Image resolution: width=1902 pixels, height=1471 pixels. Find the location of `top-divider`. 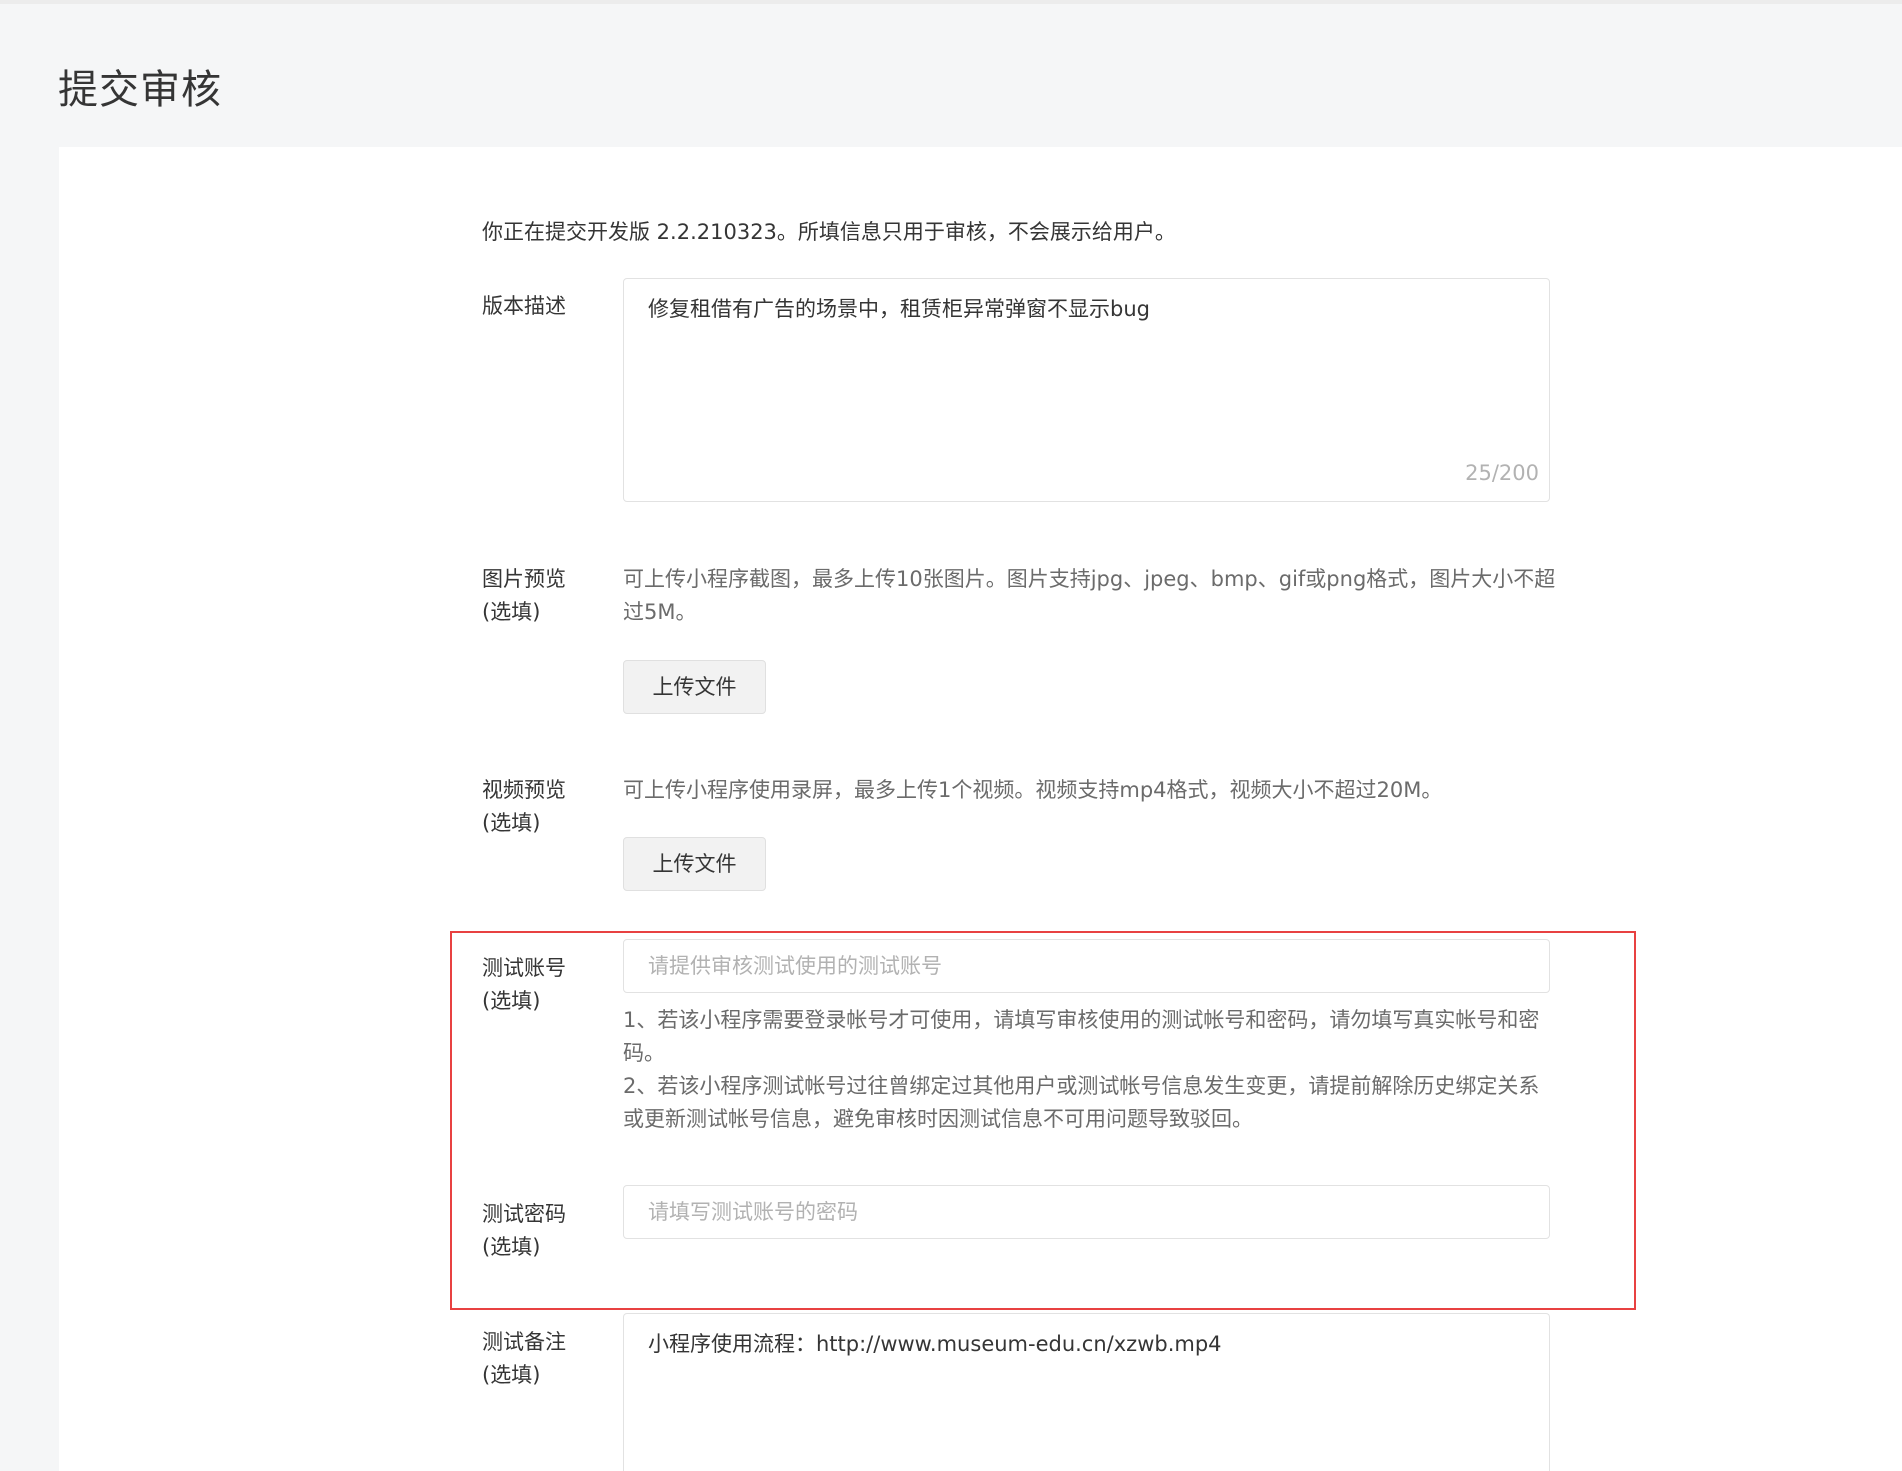

top-divider is located at coordinates (951, 2).